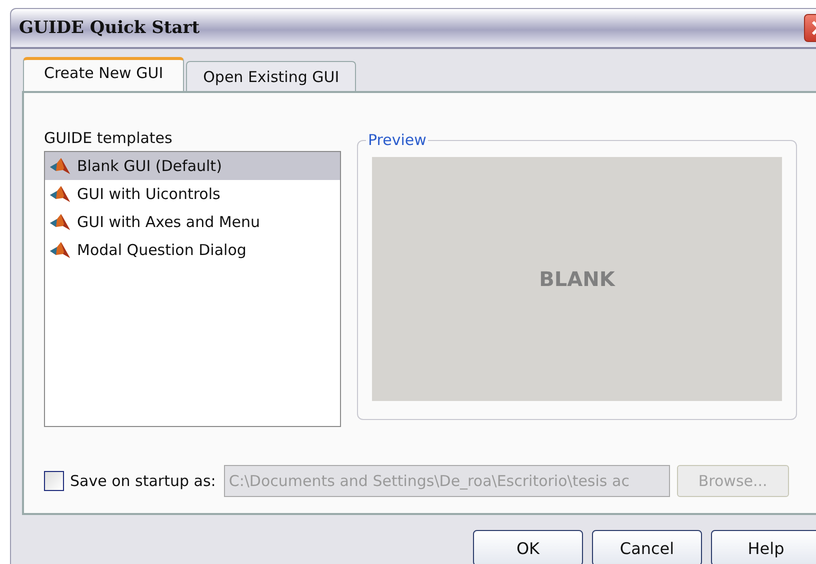 The height and width of the screenshot is (564, 816). What do you see at coordinates (647, 547) in the screenshot?
I see `dialog-button: Cancel` at bounding box center [647, 547].